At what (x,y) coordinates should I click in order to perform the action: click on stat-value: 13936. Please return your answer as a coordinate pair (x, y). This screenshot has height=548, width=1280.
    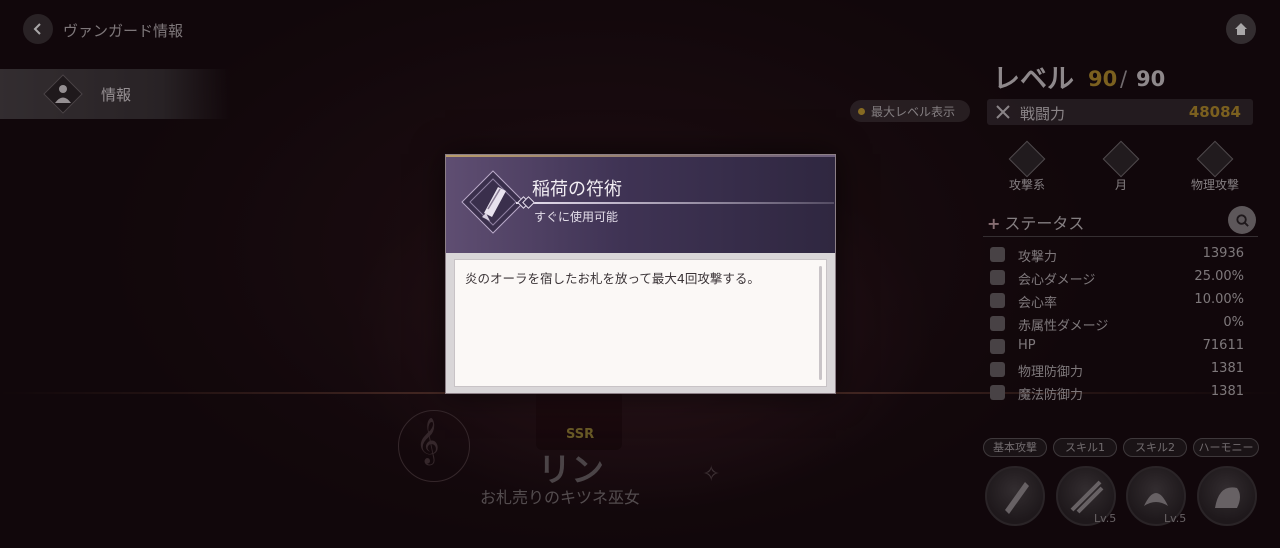
    Looking at the image, I should click on (1223, 253).